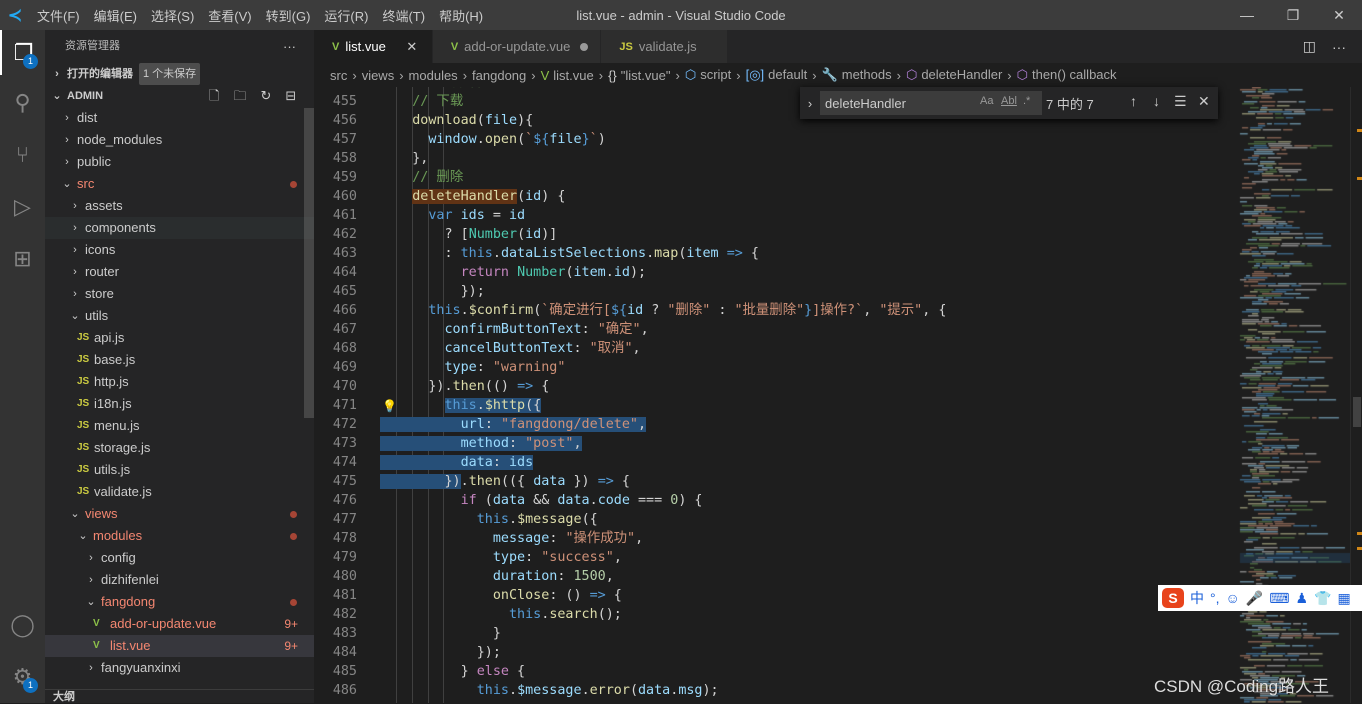 This screenshot has width=1362, height=704. Describe the element at coordinates (639, 75) in the screenshot. I see `breadcrumb-item: {} "list.vue"` at that location.